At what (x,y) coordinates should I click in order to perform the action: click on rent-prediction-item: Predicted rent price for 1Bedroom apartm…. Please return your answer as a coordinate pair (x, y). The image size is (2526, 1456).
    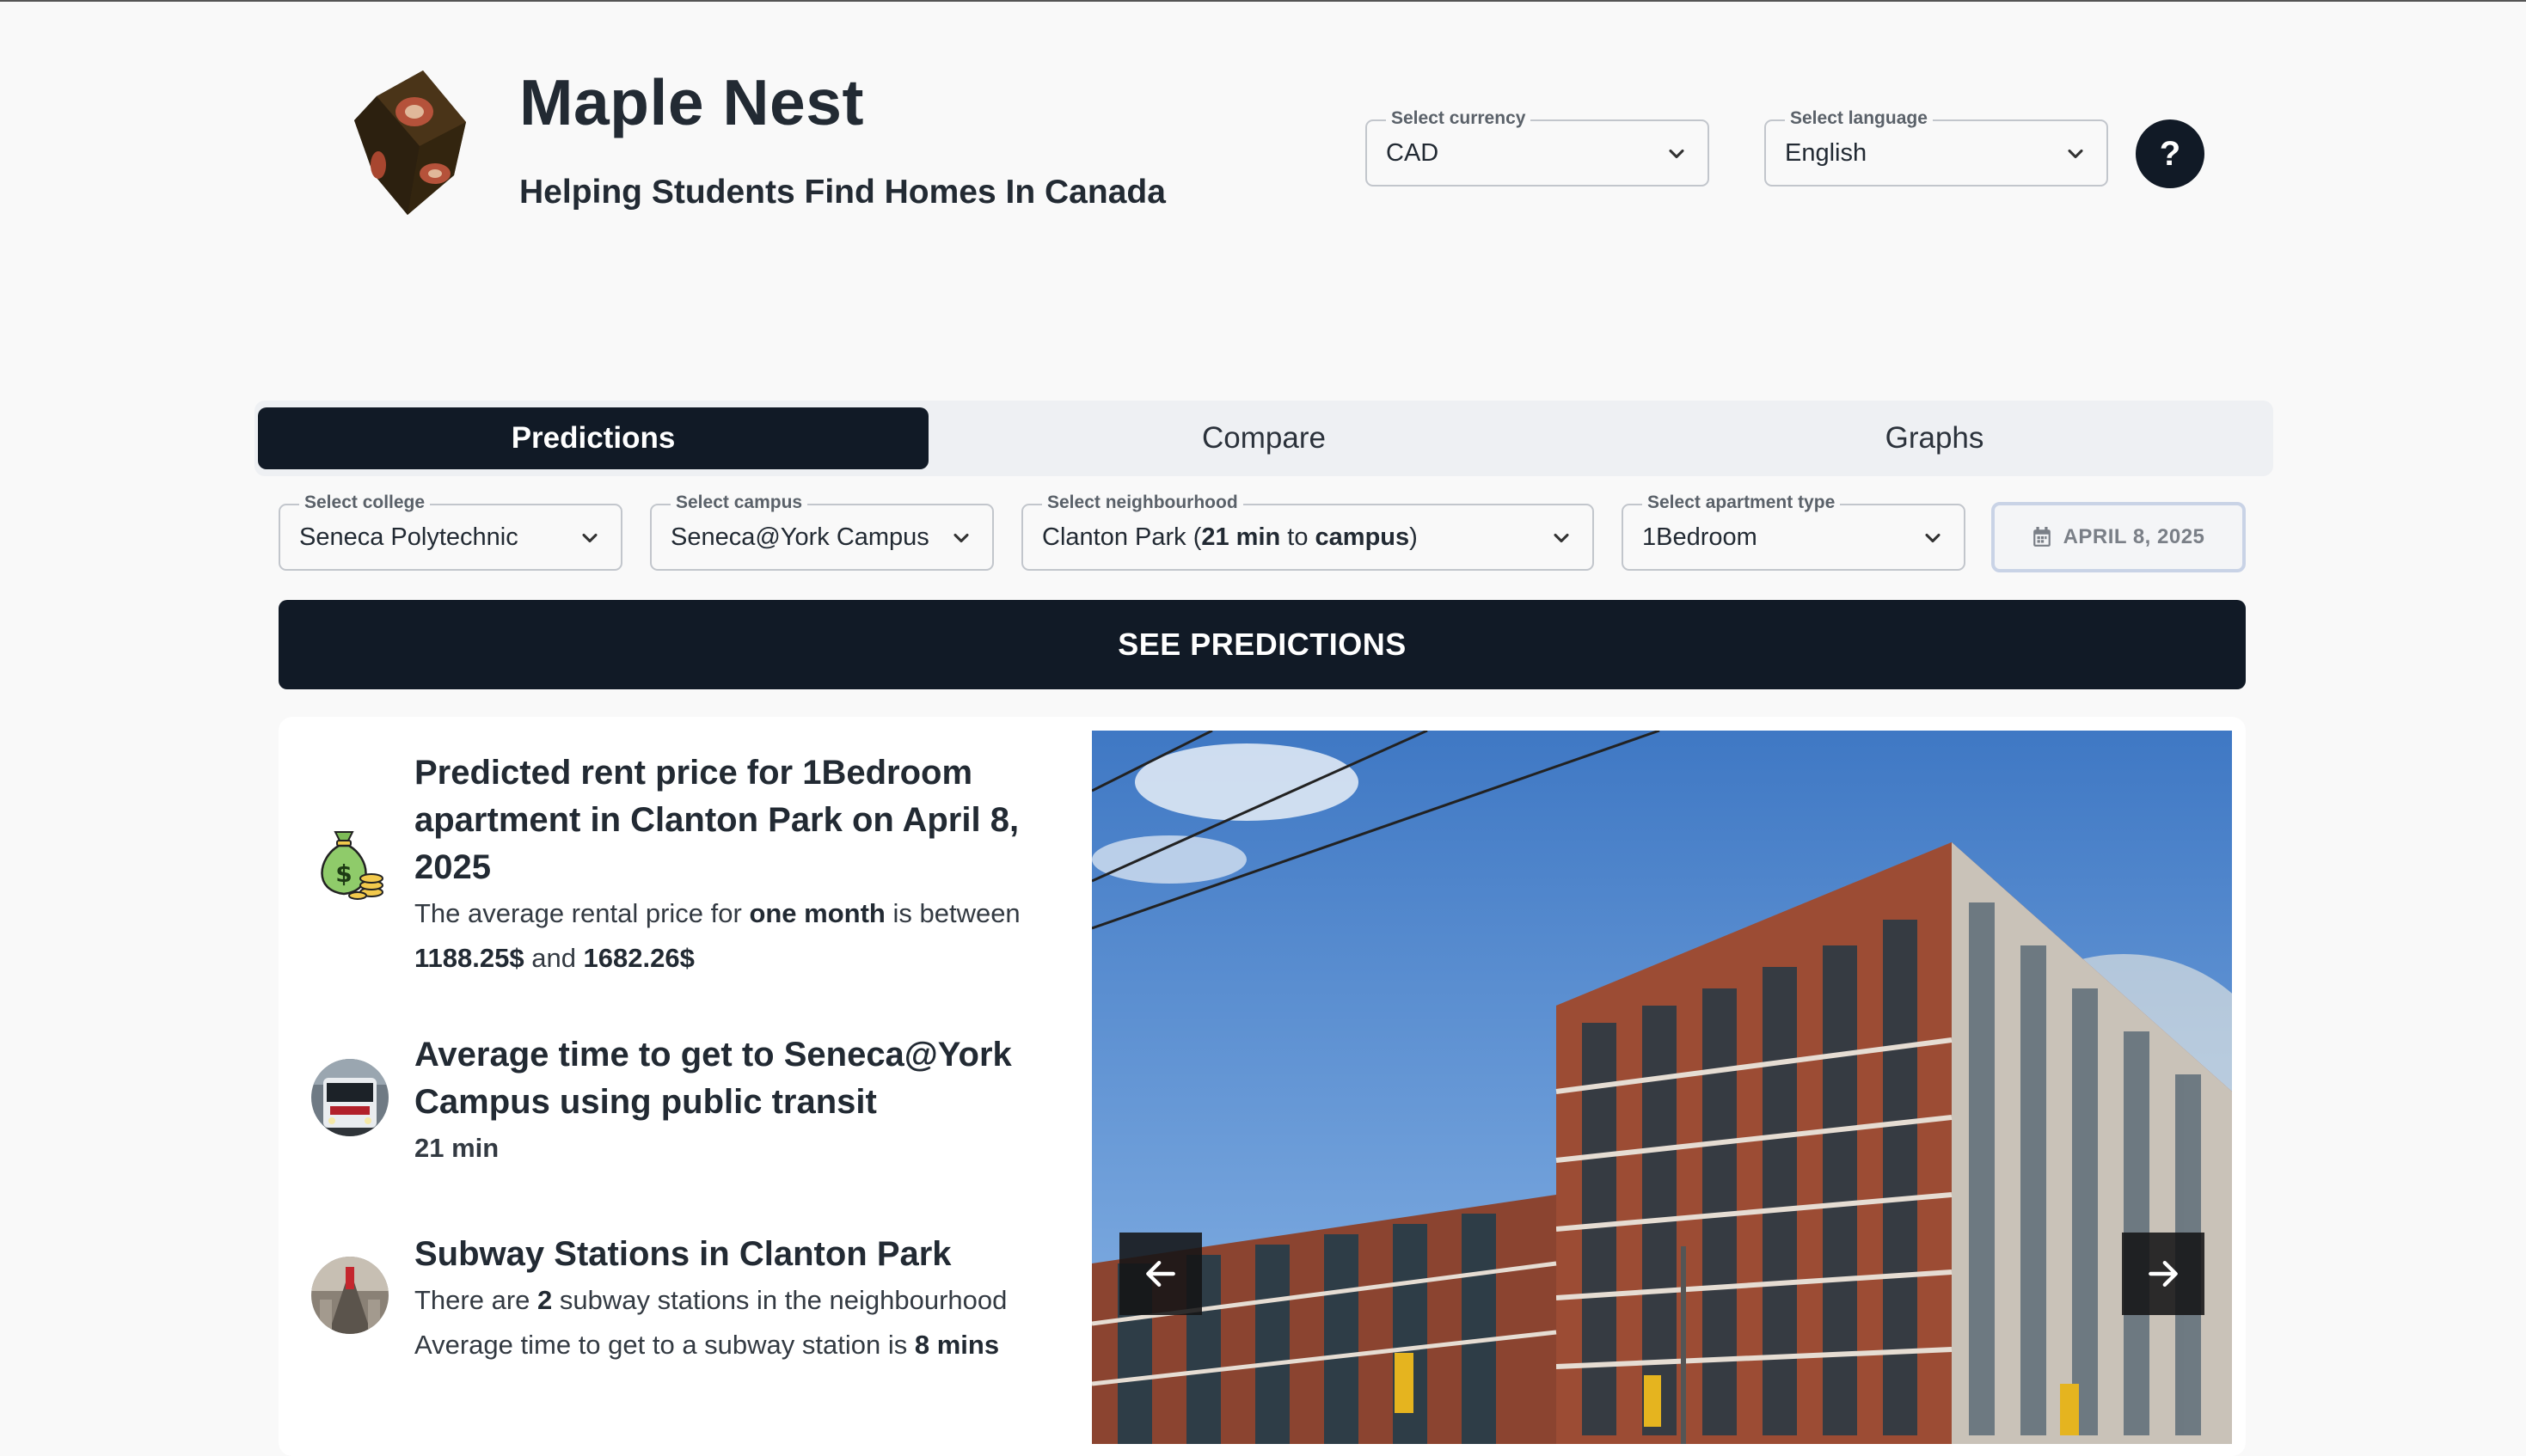
    Looking at the image, I should click on (741, 865).